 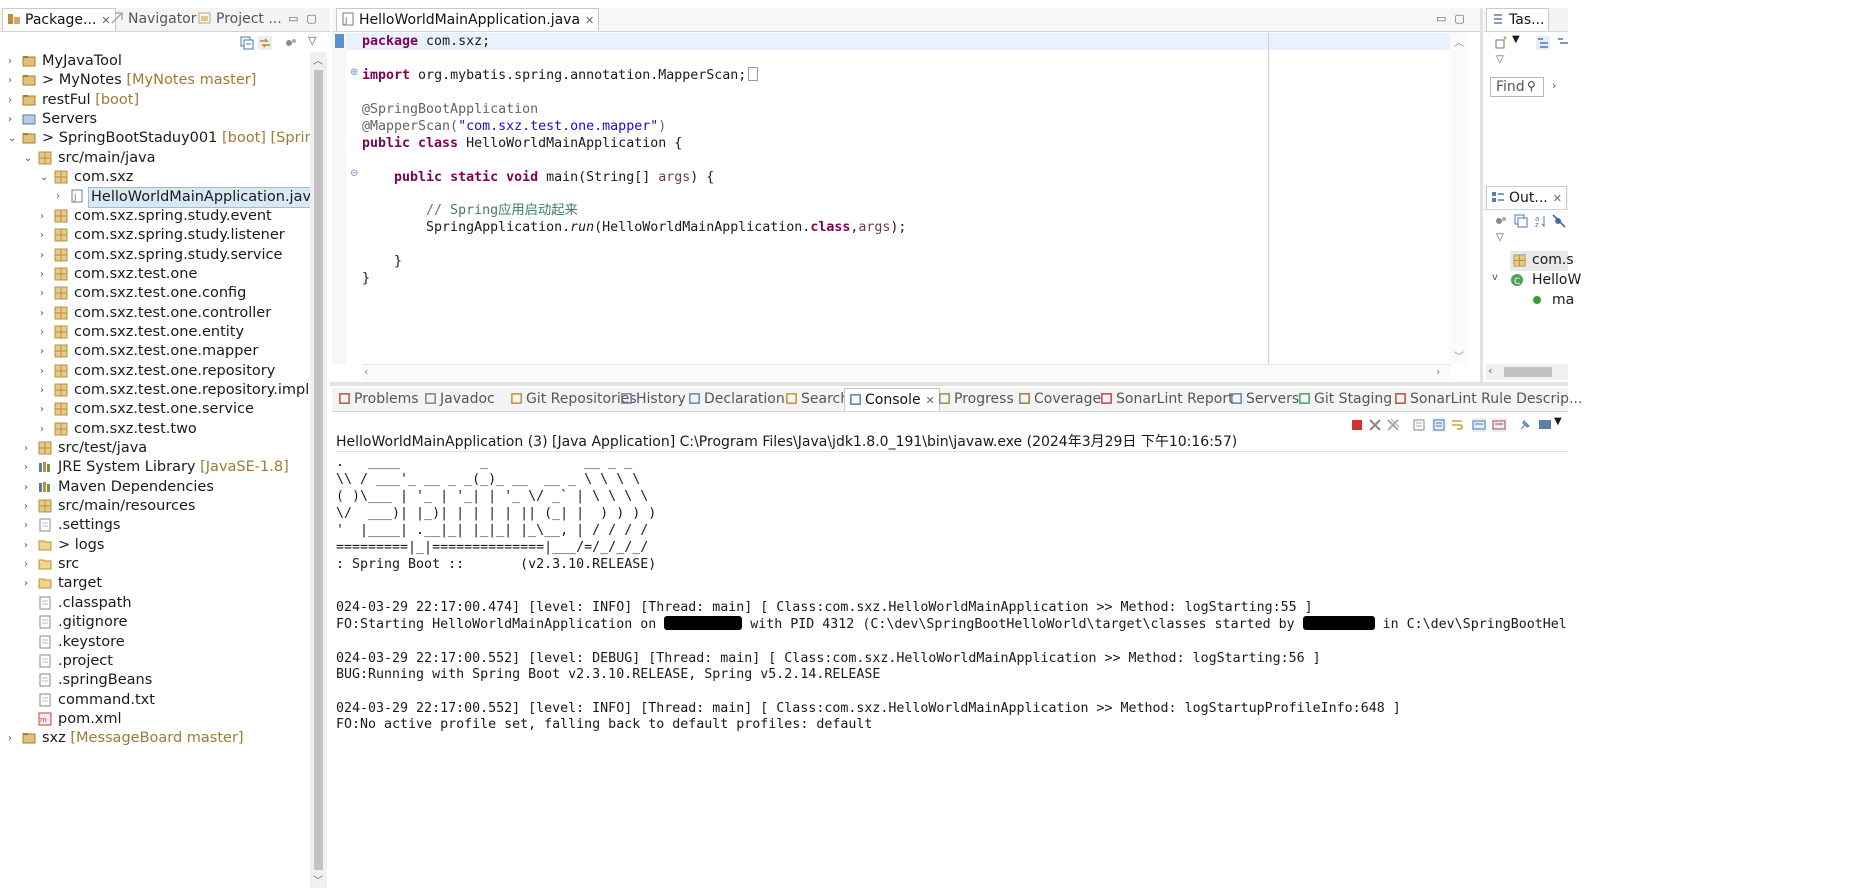 I want to click on tab-problems: Problems, so click(x=378, y=399).